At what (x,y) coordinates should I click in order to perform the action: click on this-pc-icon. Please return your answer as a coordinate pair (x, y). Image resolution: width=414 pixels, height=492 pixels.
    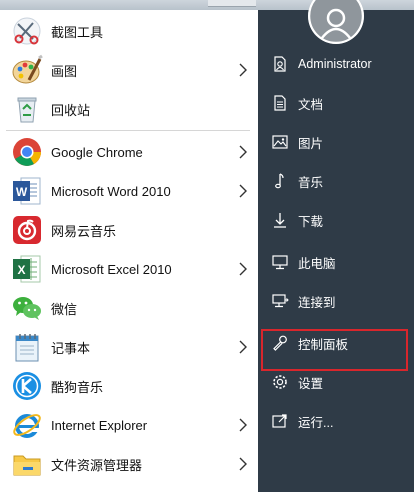
    Looking at the image, I should click on (280, 262).